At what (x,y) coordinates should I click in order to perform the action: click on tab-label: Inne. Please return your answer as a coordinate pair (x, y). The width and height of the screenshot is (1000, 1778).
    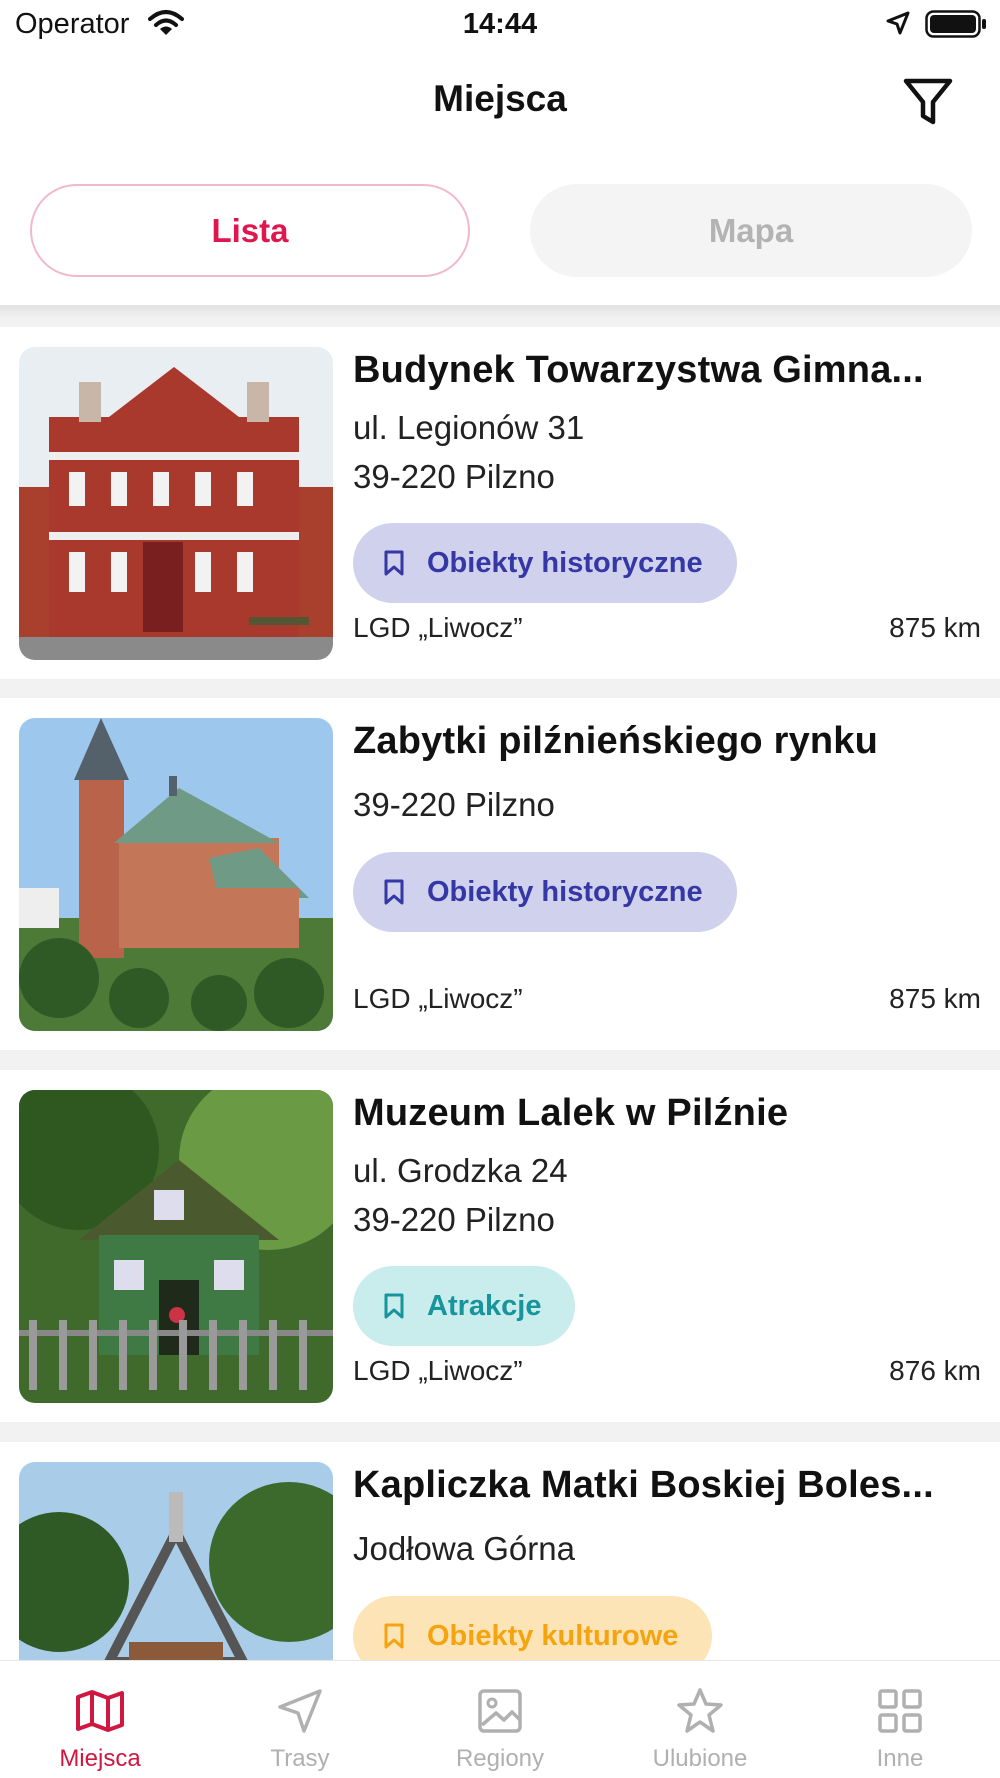
    Looking at the image, I should click on (900, 1758).